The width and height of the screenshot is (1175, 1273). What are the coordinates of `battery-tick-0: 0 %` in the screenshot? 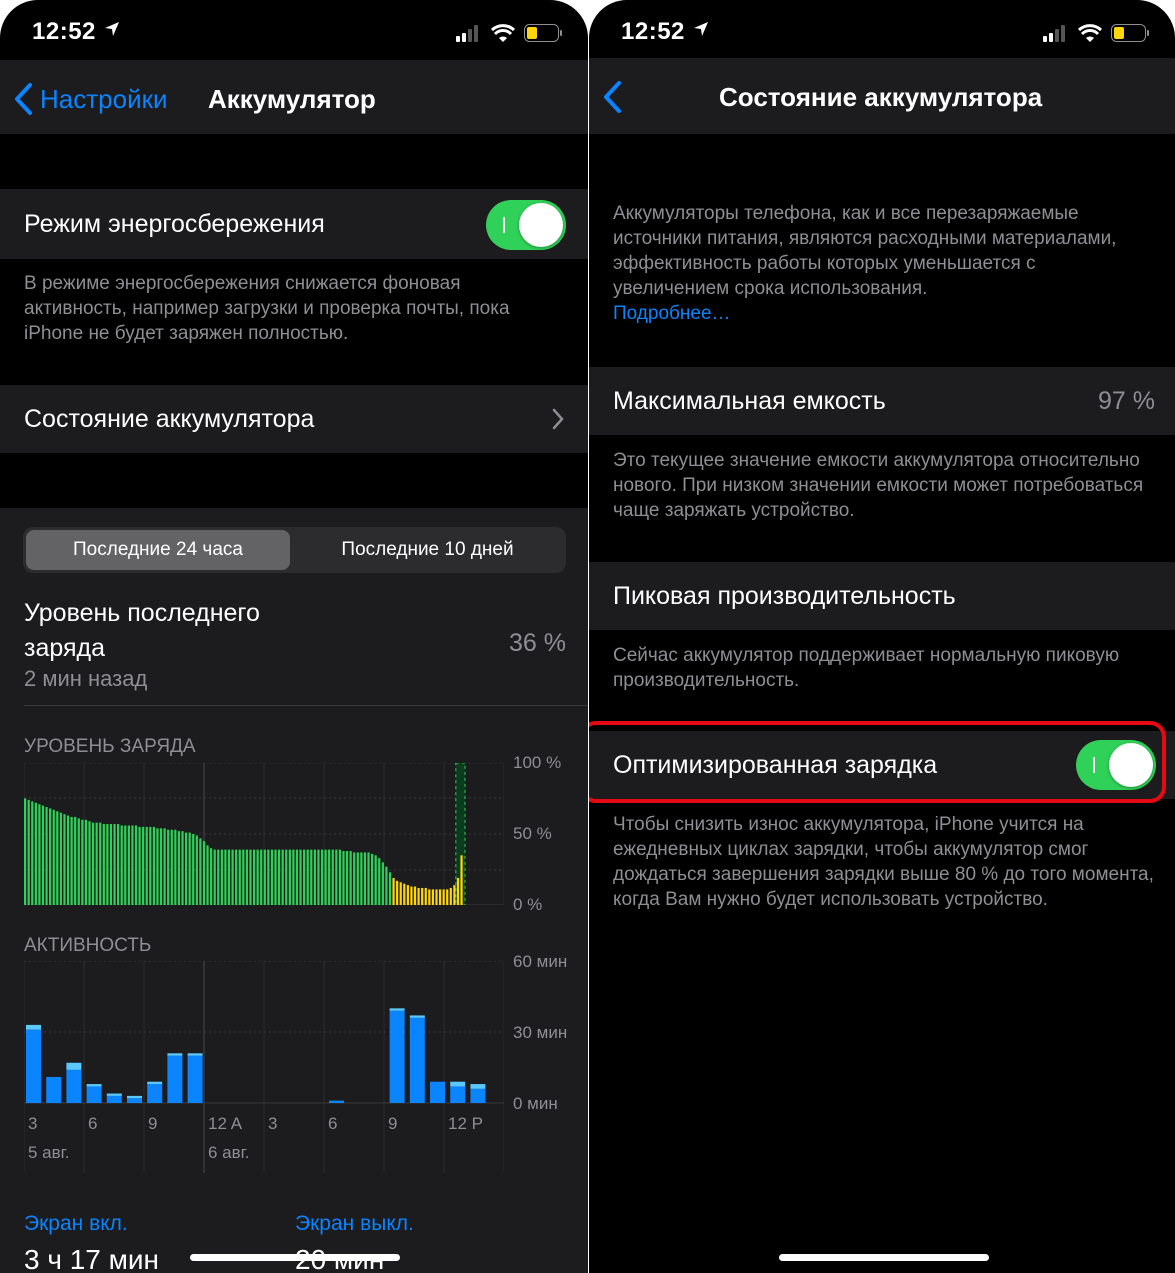 It's located at (528, 904).